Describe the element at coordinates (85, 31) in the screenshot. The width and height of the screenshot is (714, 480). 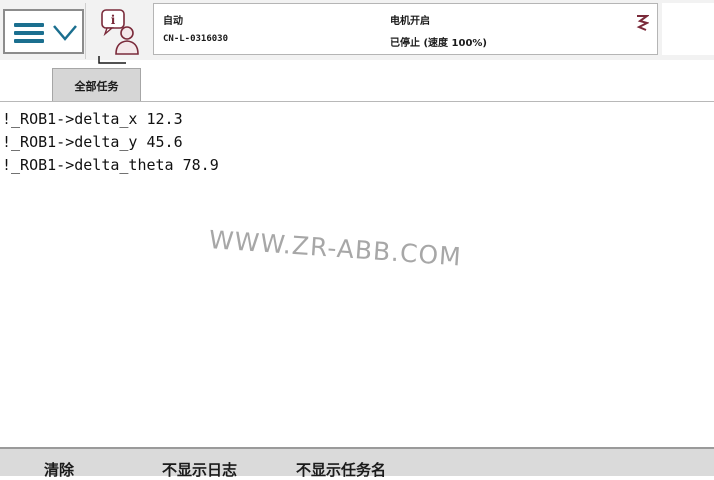
I see `divider` at that location.